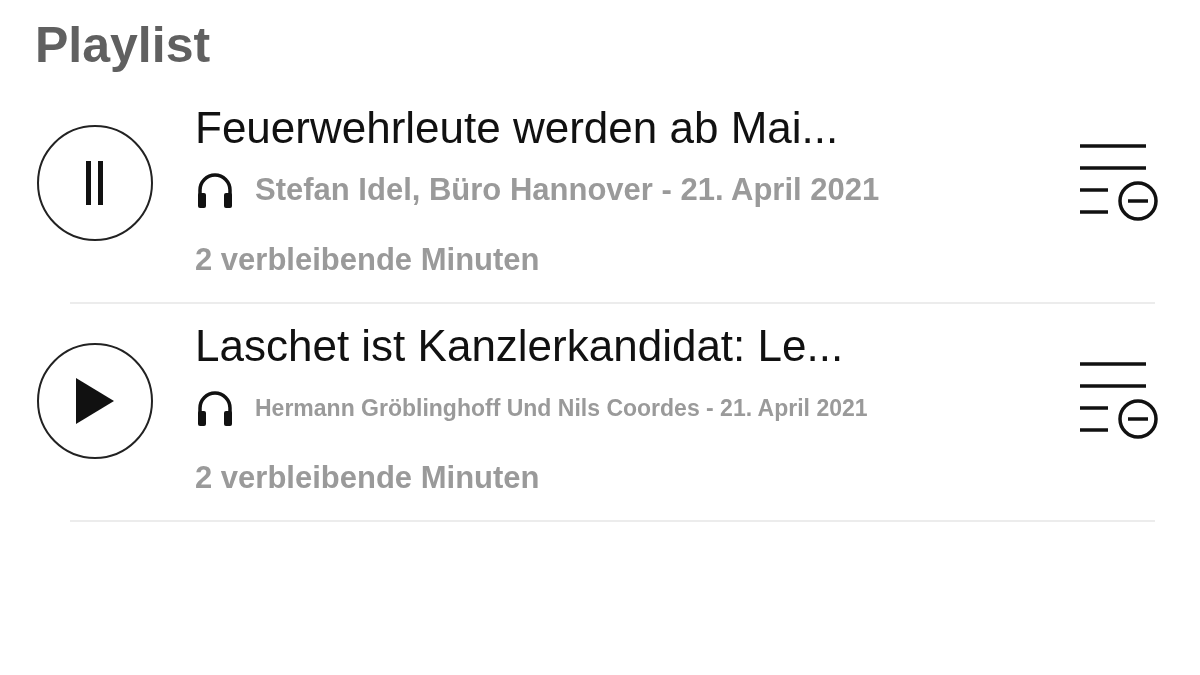 The image size is (1200, 675). Describe the element at coordinates (123, 45) in the screenshot. I see `playlist-title: Playlist` at that location.